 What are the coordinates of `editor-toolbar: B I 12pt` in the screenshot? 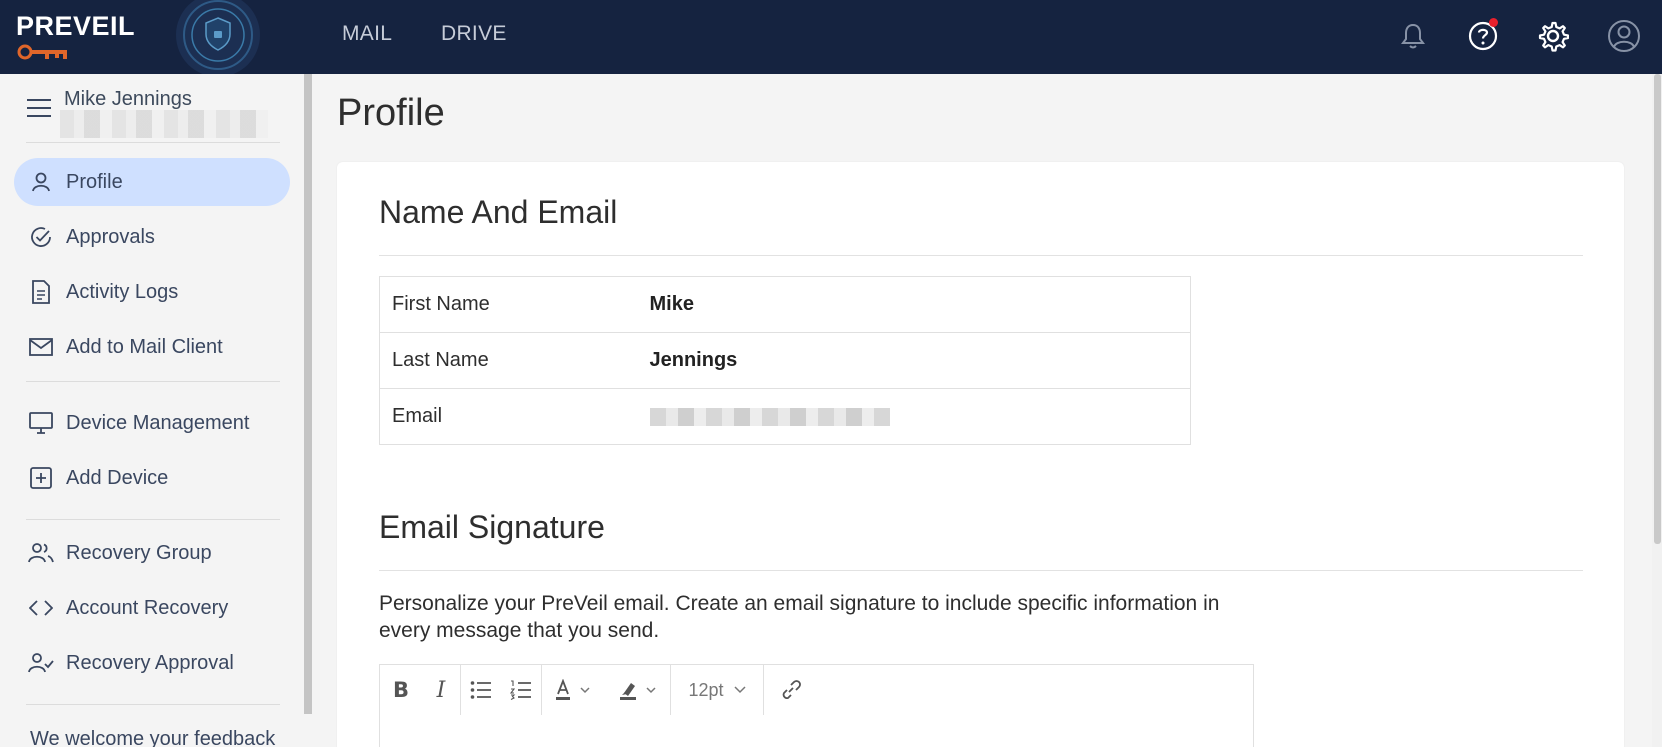 It's located at (599, 690).